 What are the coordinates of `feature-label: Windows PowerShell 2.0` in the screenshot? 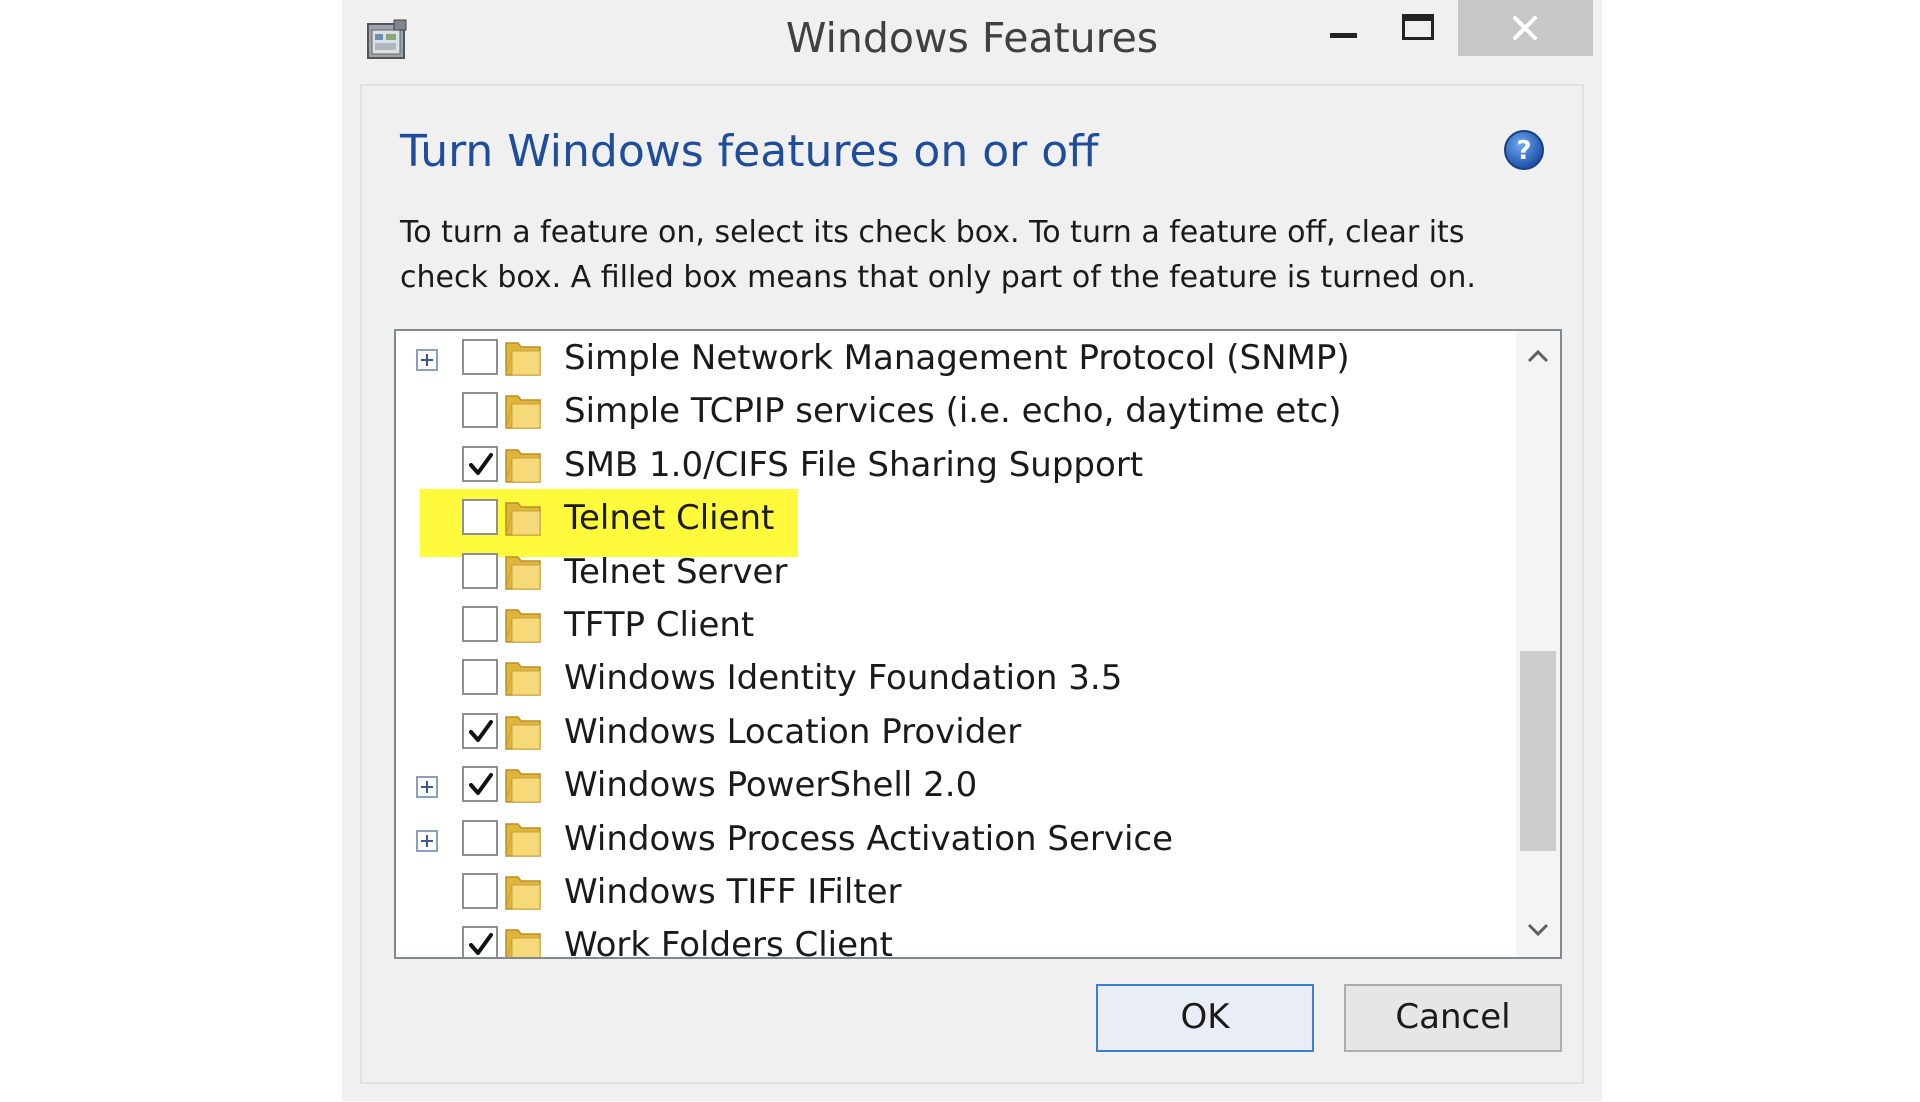 It's located at (771, 785).